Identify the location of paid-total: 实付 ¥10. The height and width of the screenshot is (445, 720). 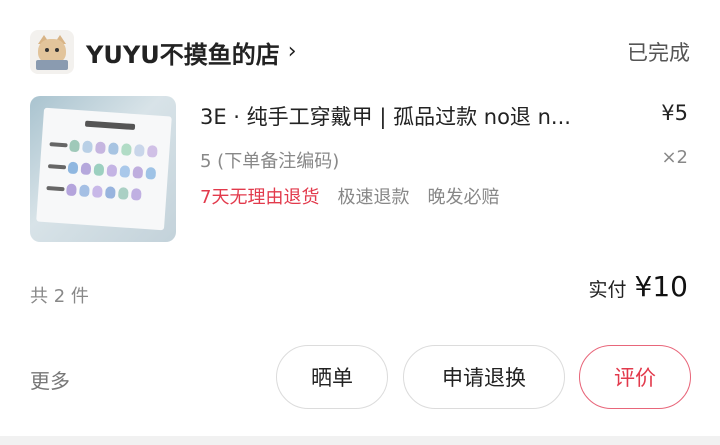
(638, 286).